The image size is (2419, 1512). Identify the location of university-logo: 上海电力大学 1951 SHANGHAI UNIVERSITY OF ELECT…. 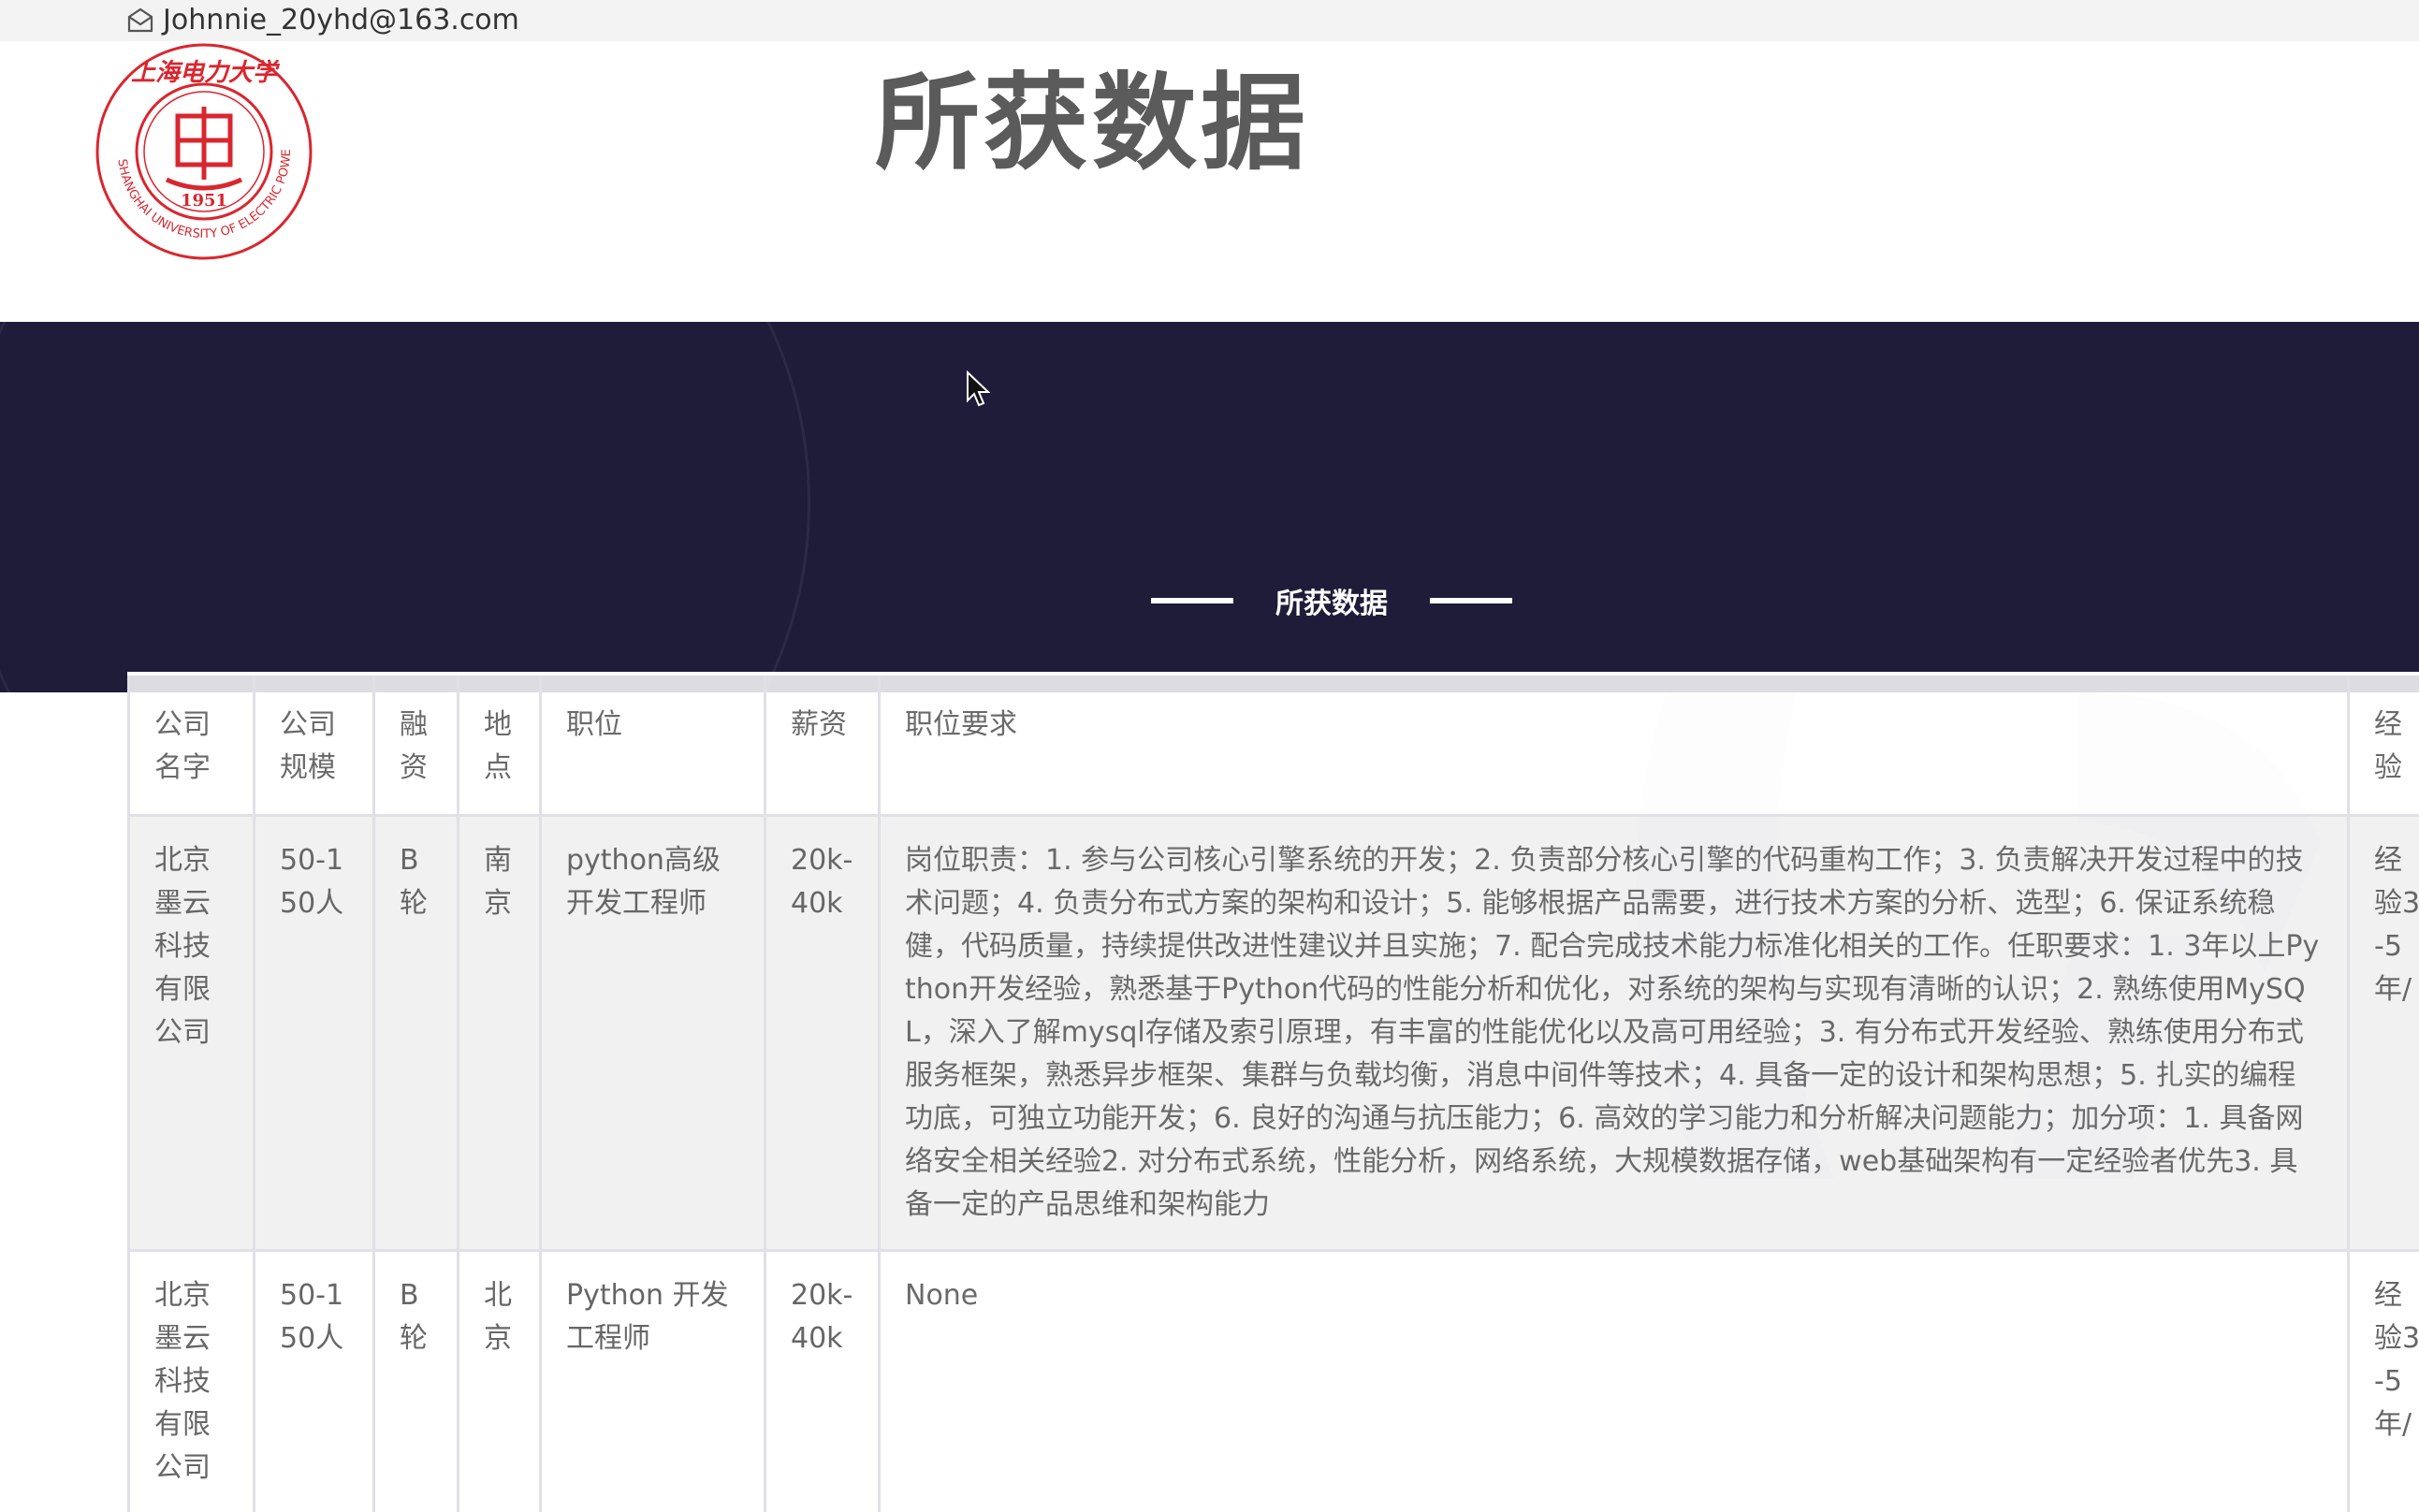
(202, 149).